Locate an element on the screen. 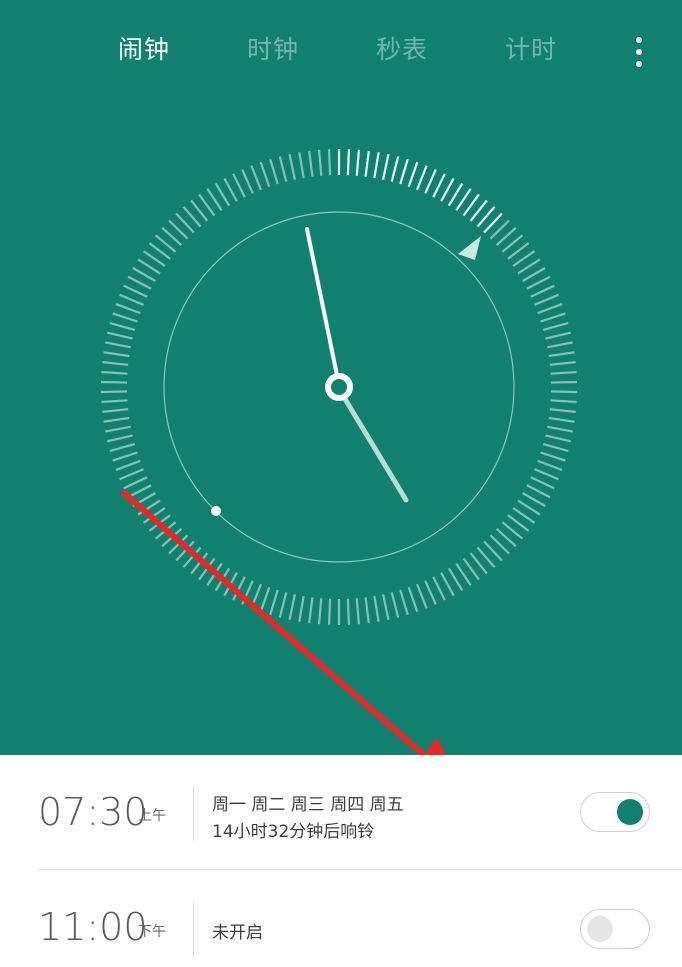 The width and height of the screenshot is (682, 967). tab-world-clock: 时钟 is located at coordinates (273, 50).